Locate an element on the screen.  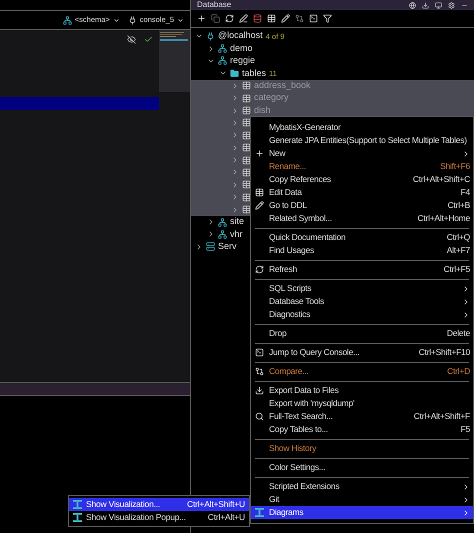
node-label: vhr is located at coordinates (236, 234).